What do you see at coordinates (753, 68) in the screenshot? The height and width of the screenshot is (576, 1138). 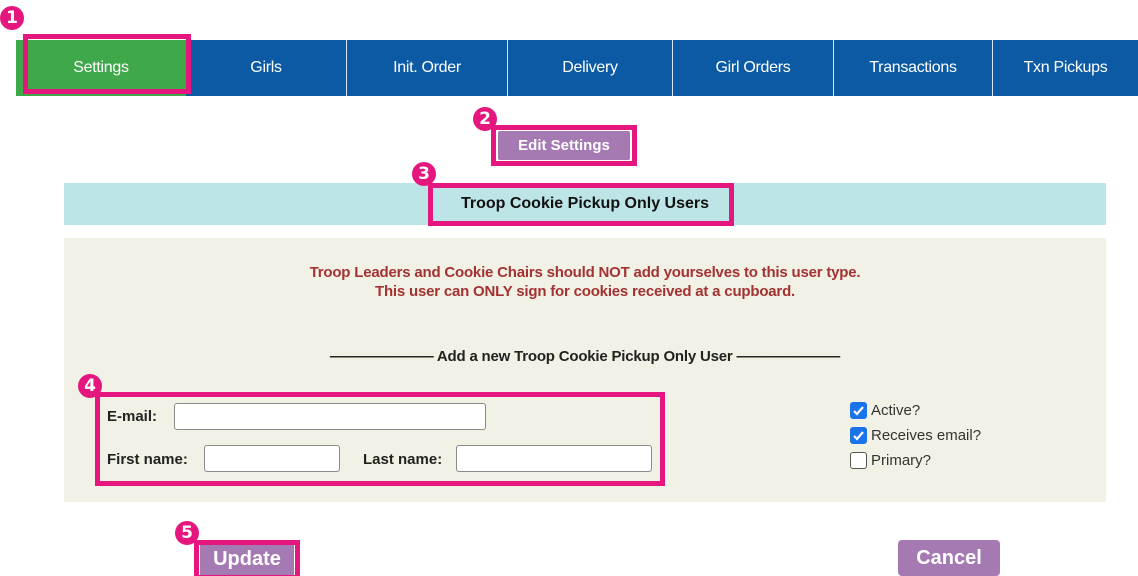 I see `tab-girl-orders: Girl Orders` at bounding box center [753, 68].